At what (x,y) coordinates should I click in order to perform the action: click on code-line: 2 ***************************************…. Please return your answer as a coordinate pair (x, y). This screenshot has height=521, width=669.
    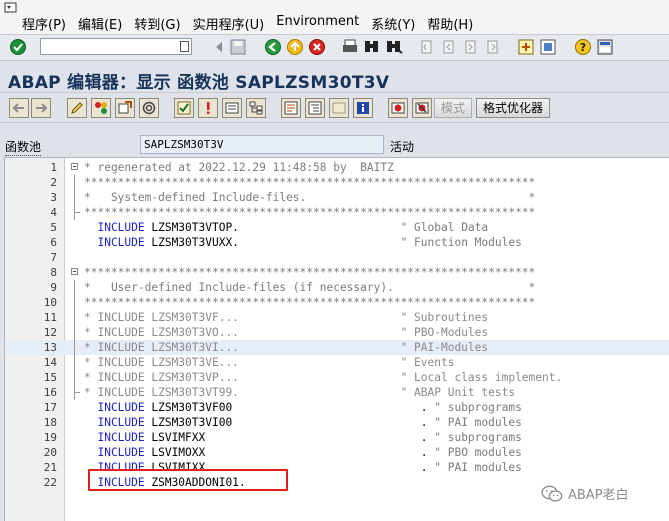
    Looking at the image, I should click on (337, 182).